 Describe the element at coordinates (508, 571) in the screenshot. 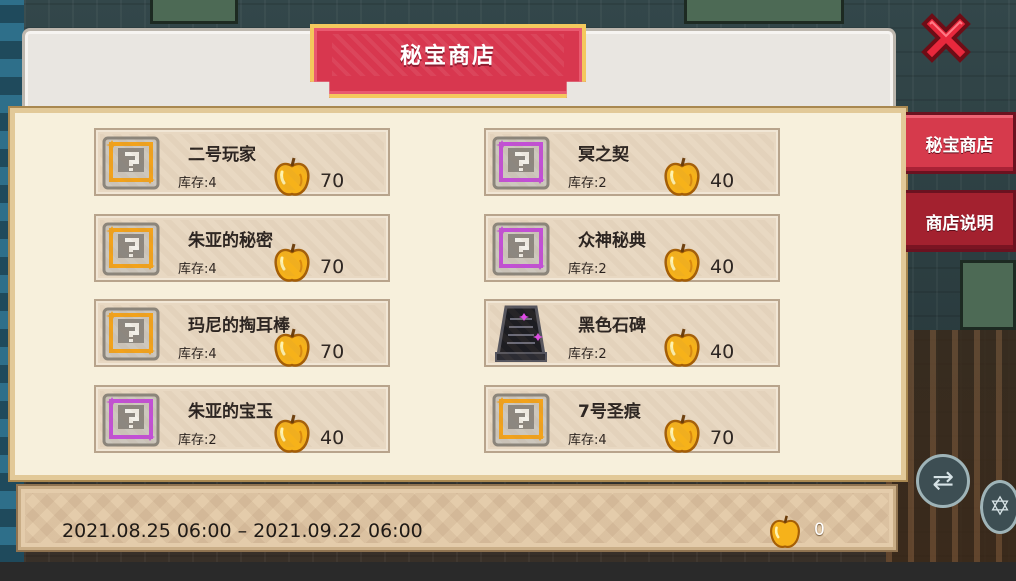

I see `chat-strip` at that location.